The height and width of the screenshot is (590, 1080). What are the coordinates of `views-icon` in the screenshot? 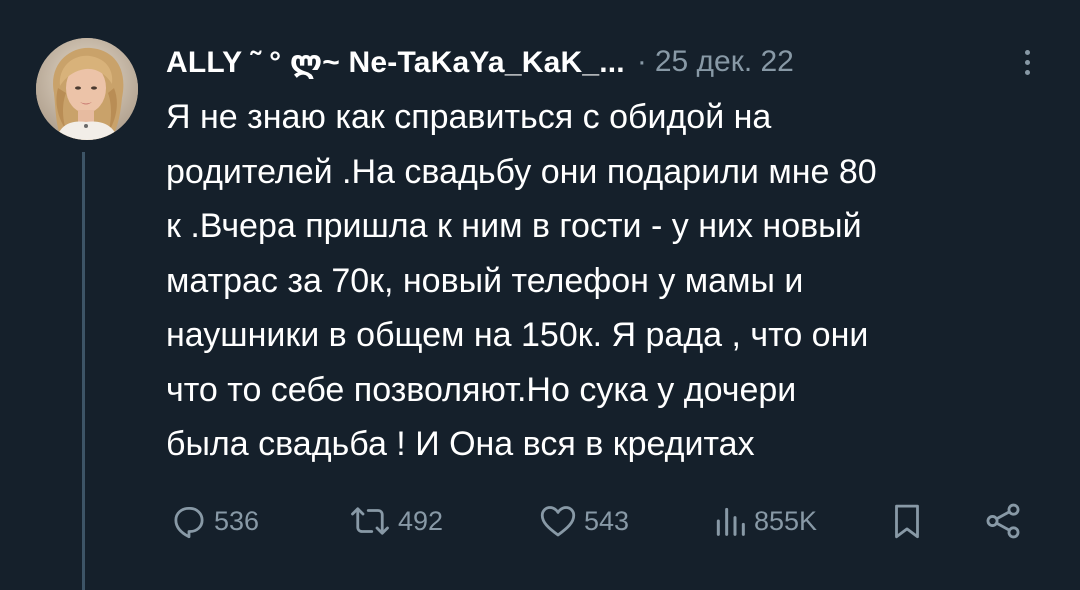 It's located at (730, 521).